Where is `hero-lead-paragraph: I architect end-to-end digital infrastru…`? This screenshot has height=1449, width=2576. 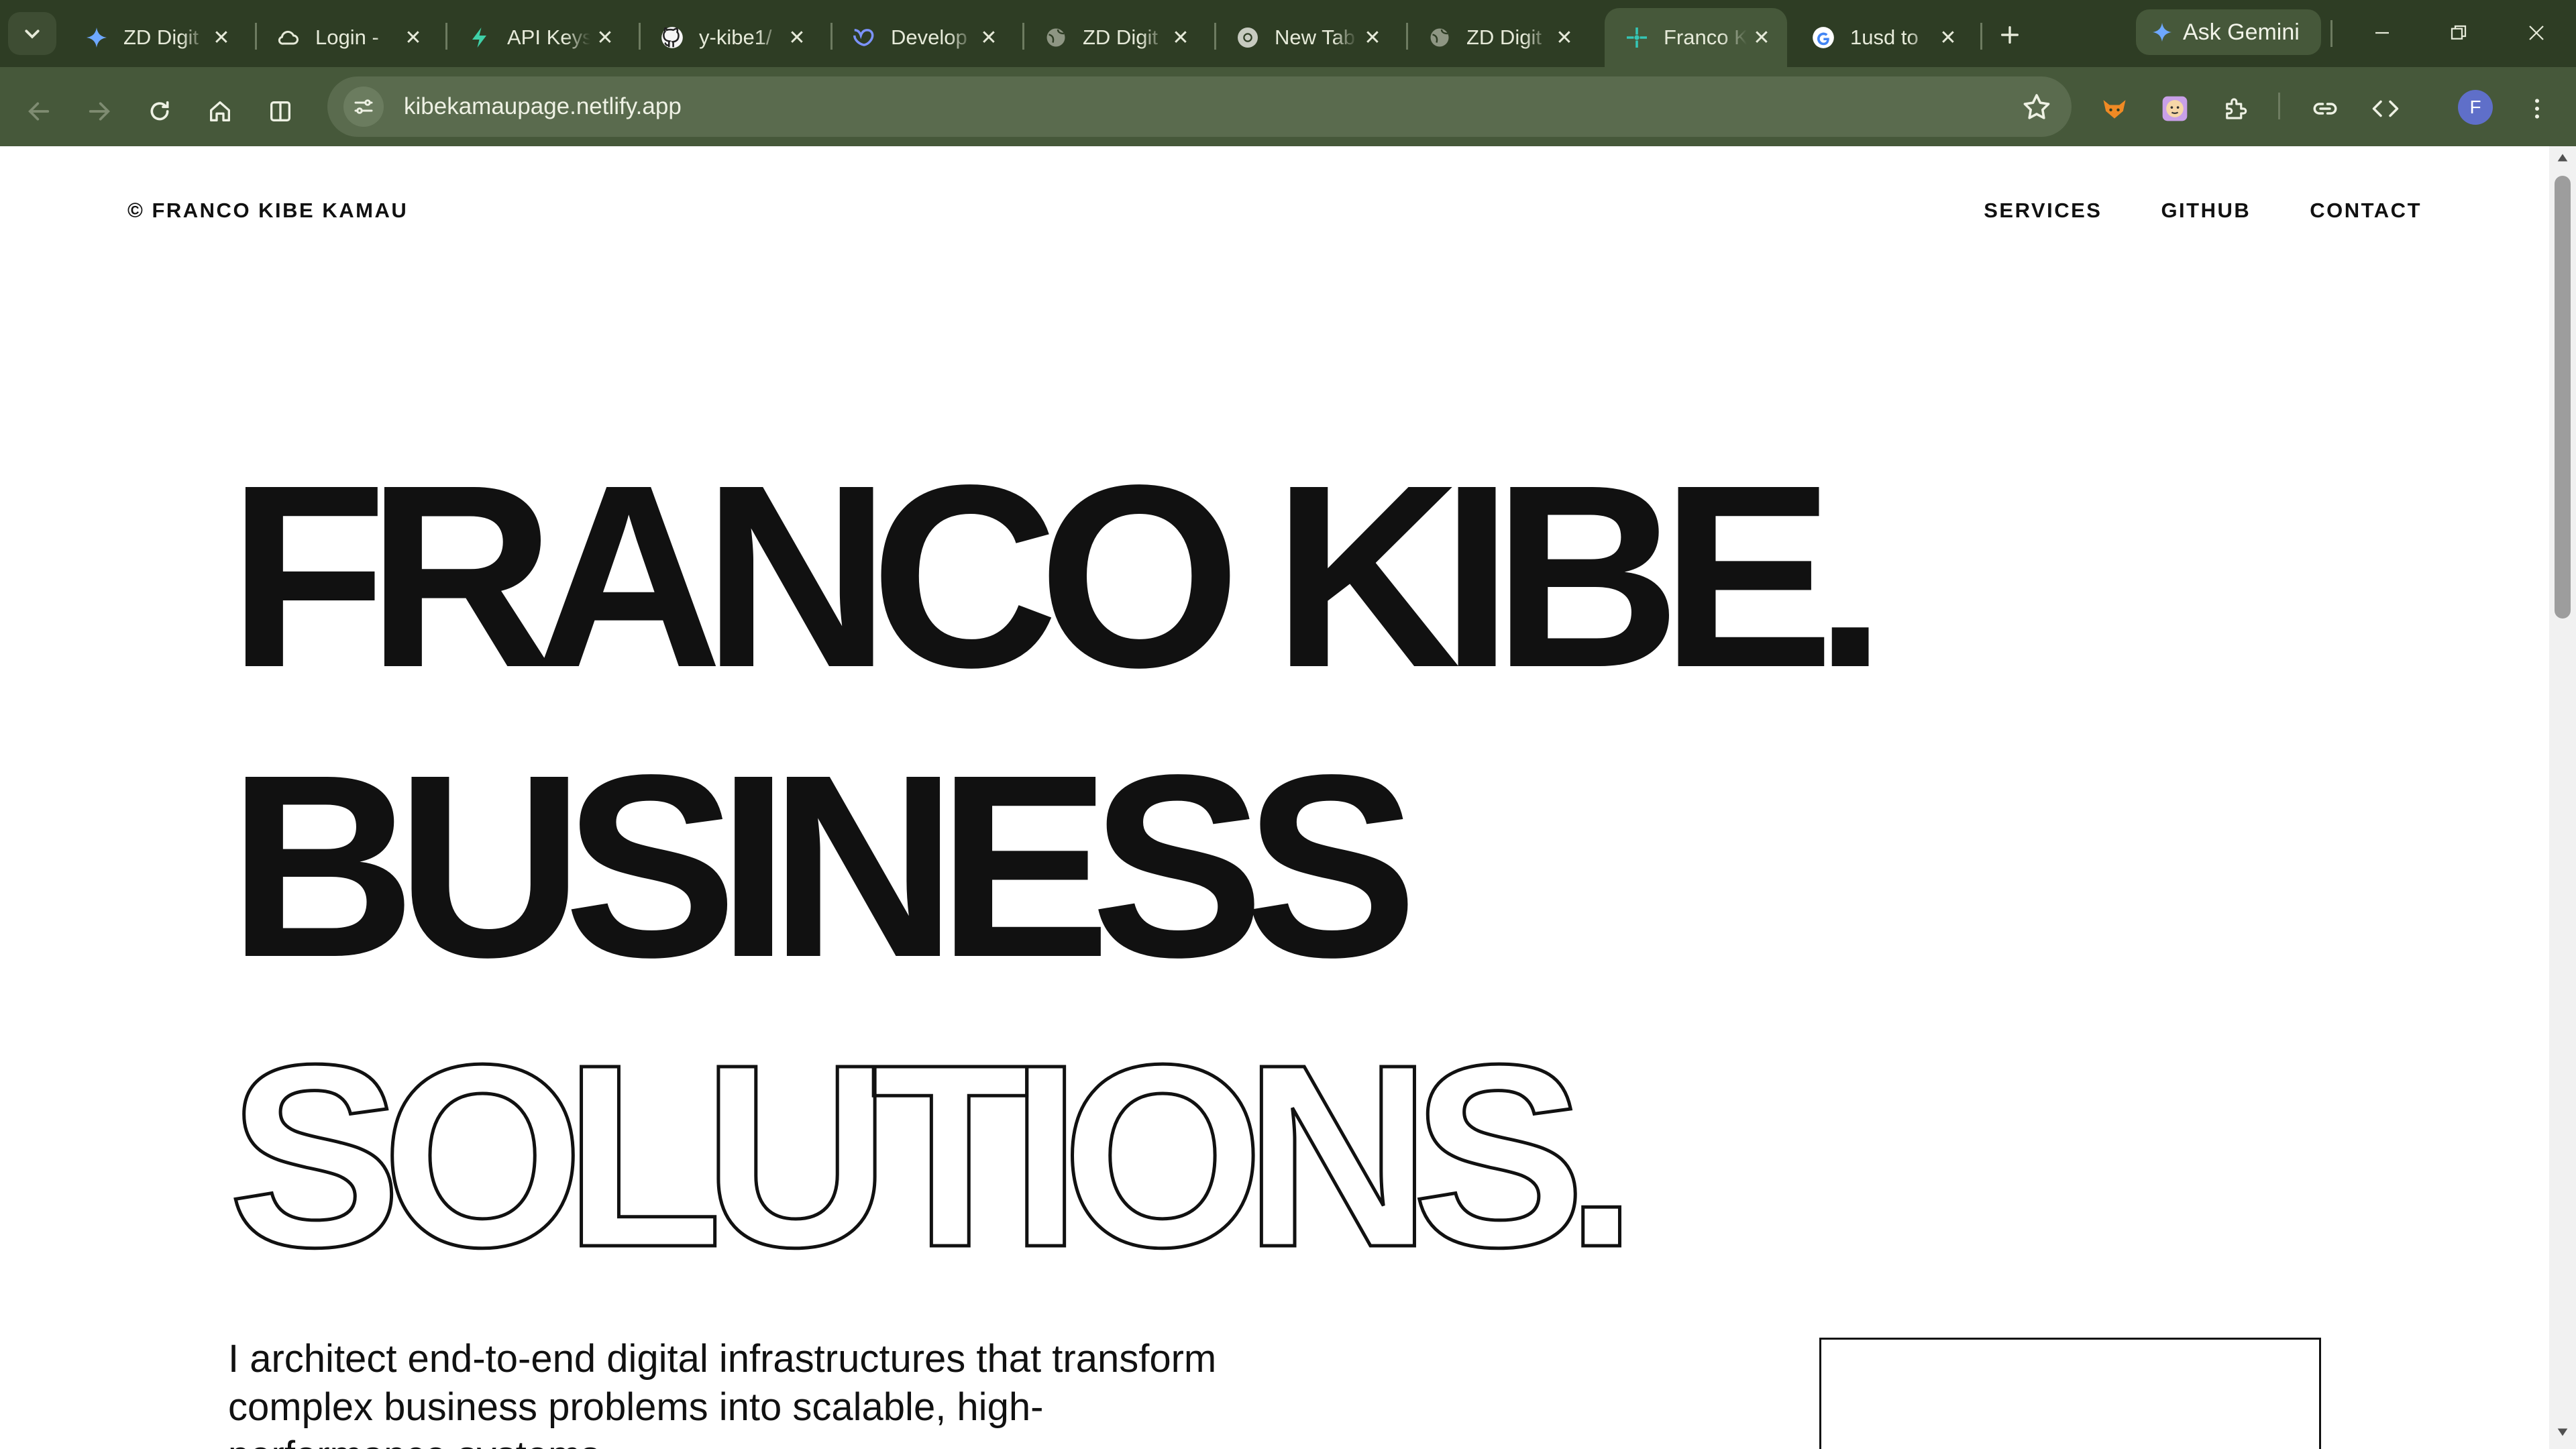
hero-lead-paragraph: I architect end-to-end digital infrastru… is located at coordinates (722, 1393).